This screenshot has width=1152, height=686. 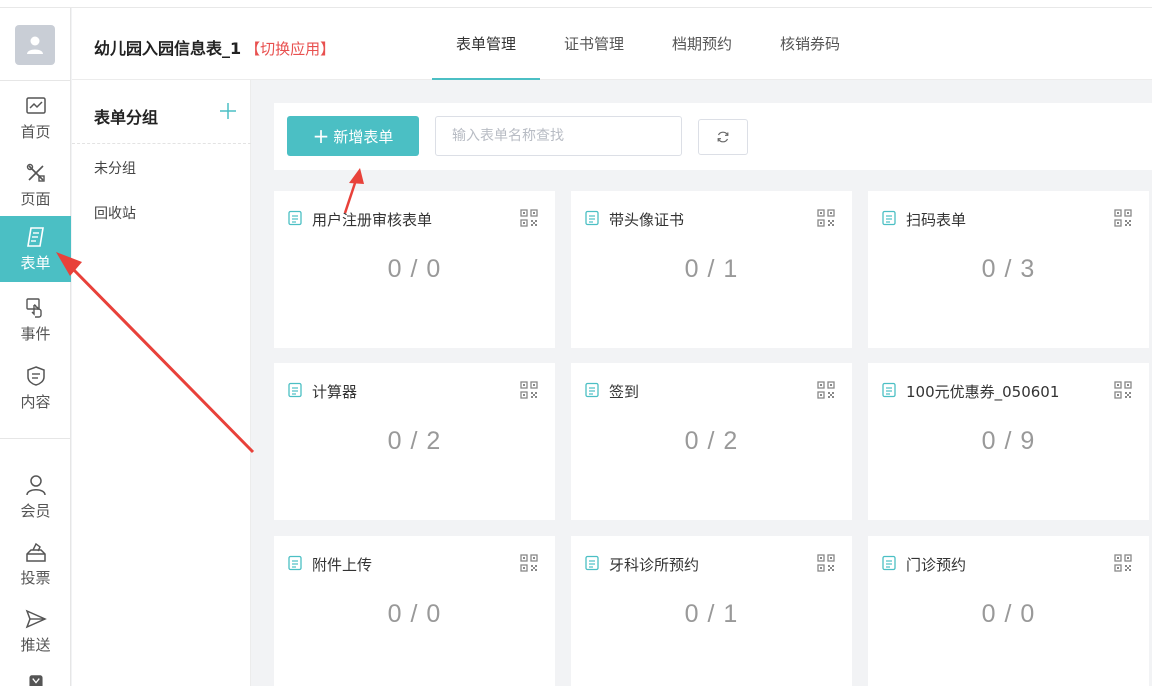 I want to click on form-card-title: 签到, so click(x=624, y=392).